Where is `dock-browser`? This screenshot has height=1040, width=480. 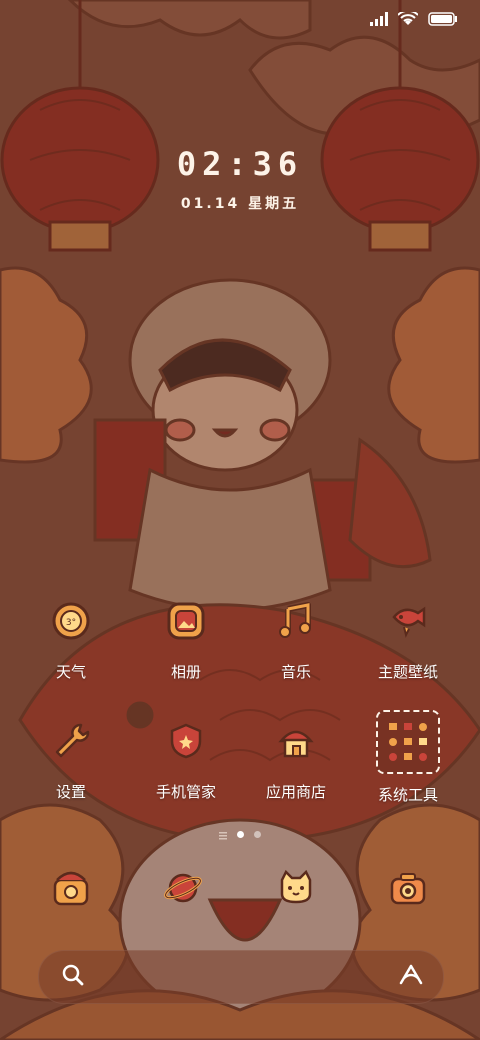 dock-browser is located at coordinates (183, 890).